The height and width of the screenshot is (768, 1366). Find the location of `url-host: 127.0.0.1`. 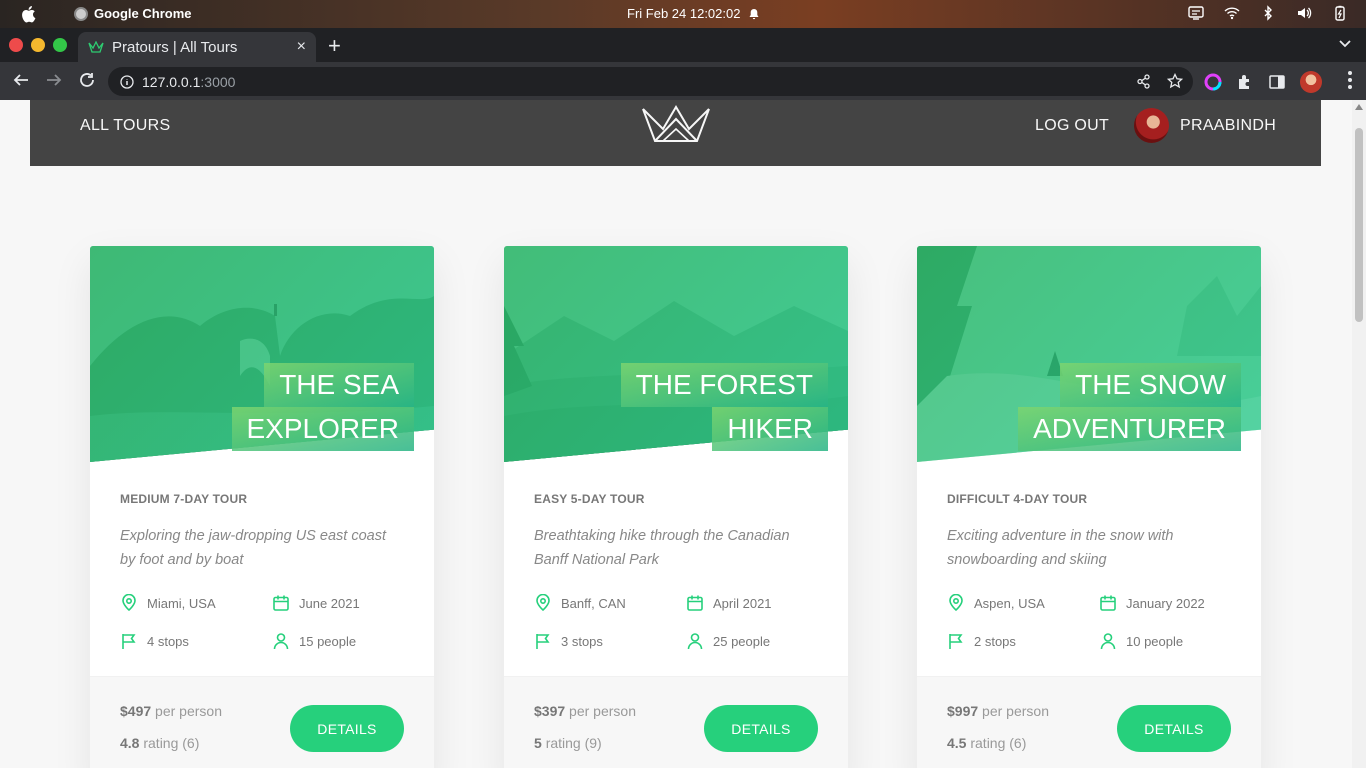

url-host: 127.0.0.1 is located at coordinates (171, 81).